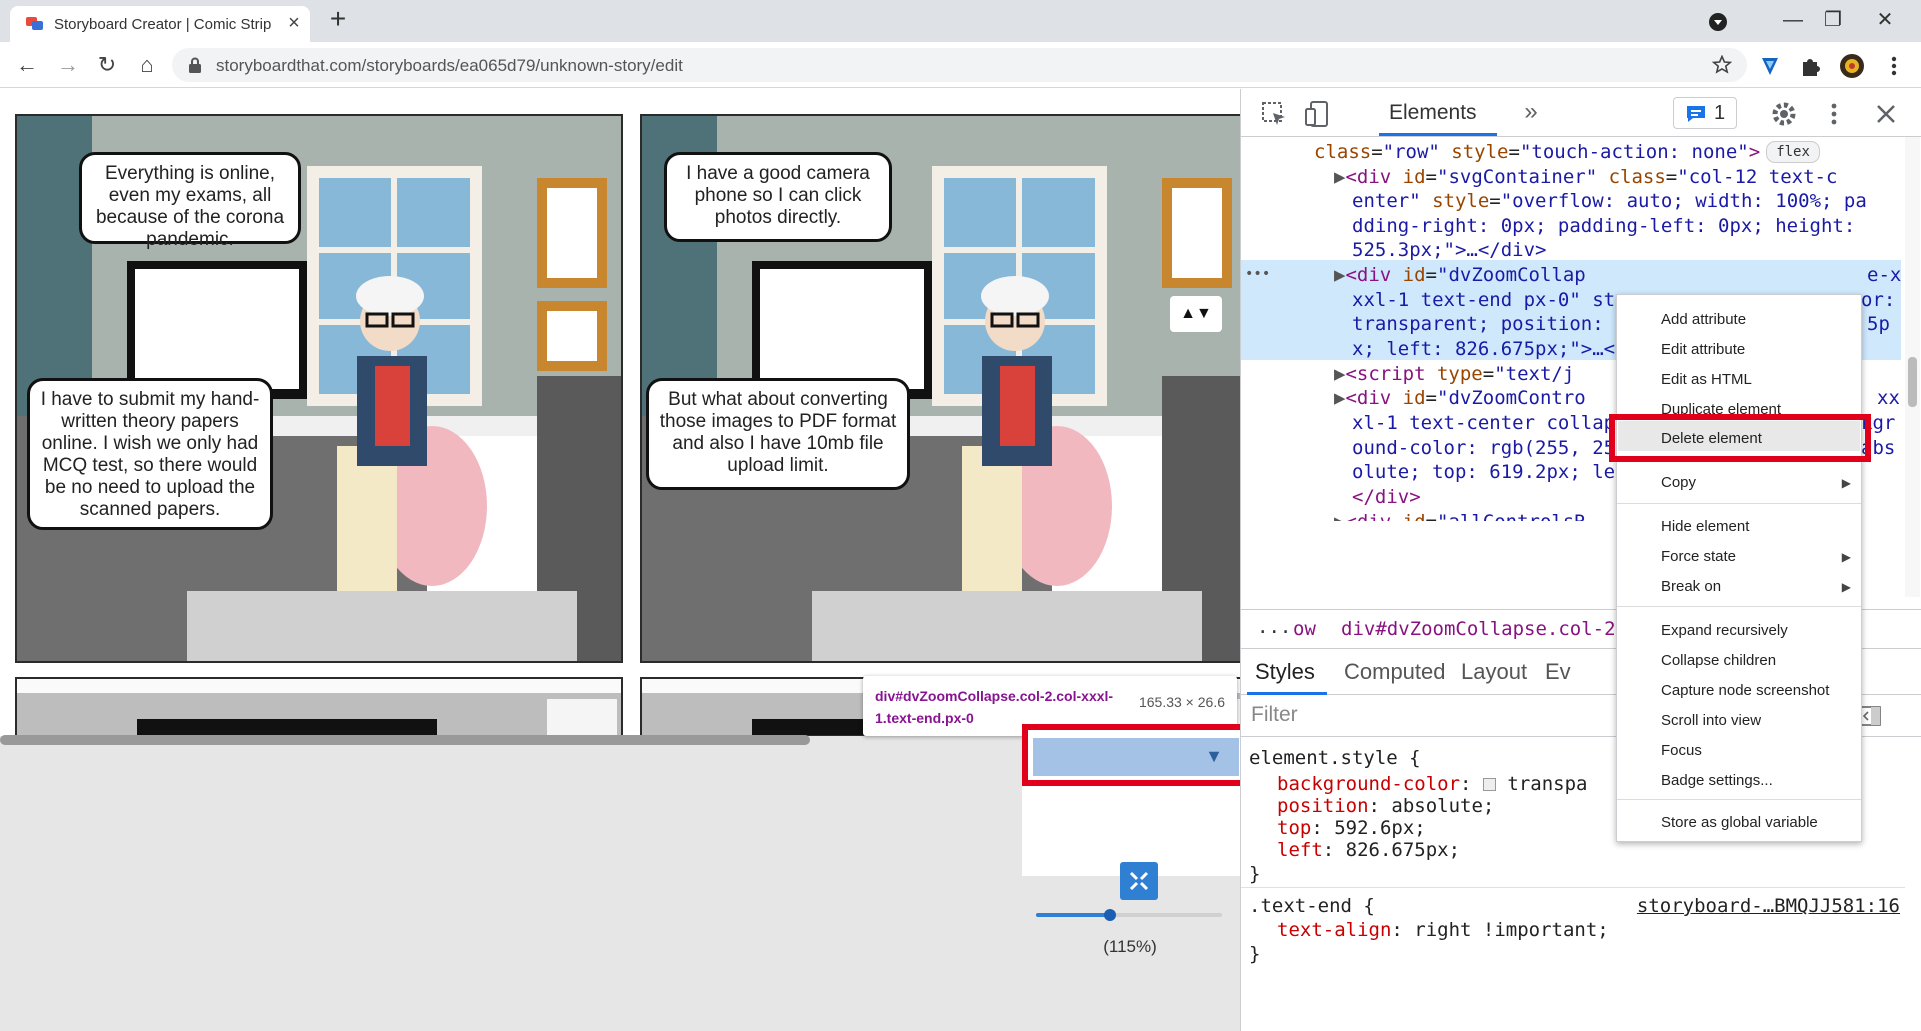 Image resolution: width=1921 pixels, height=1031 pixels. Describe the element at coordinates (1705, 526) in the screenshot. I see `ctx-hide-element: Hide element` at that location.